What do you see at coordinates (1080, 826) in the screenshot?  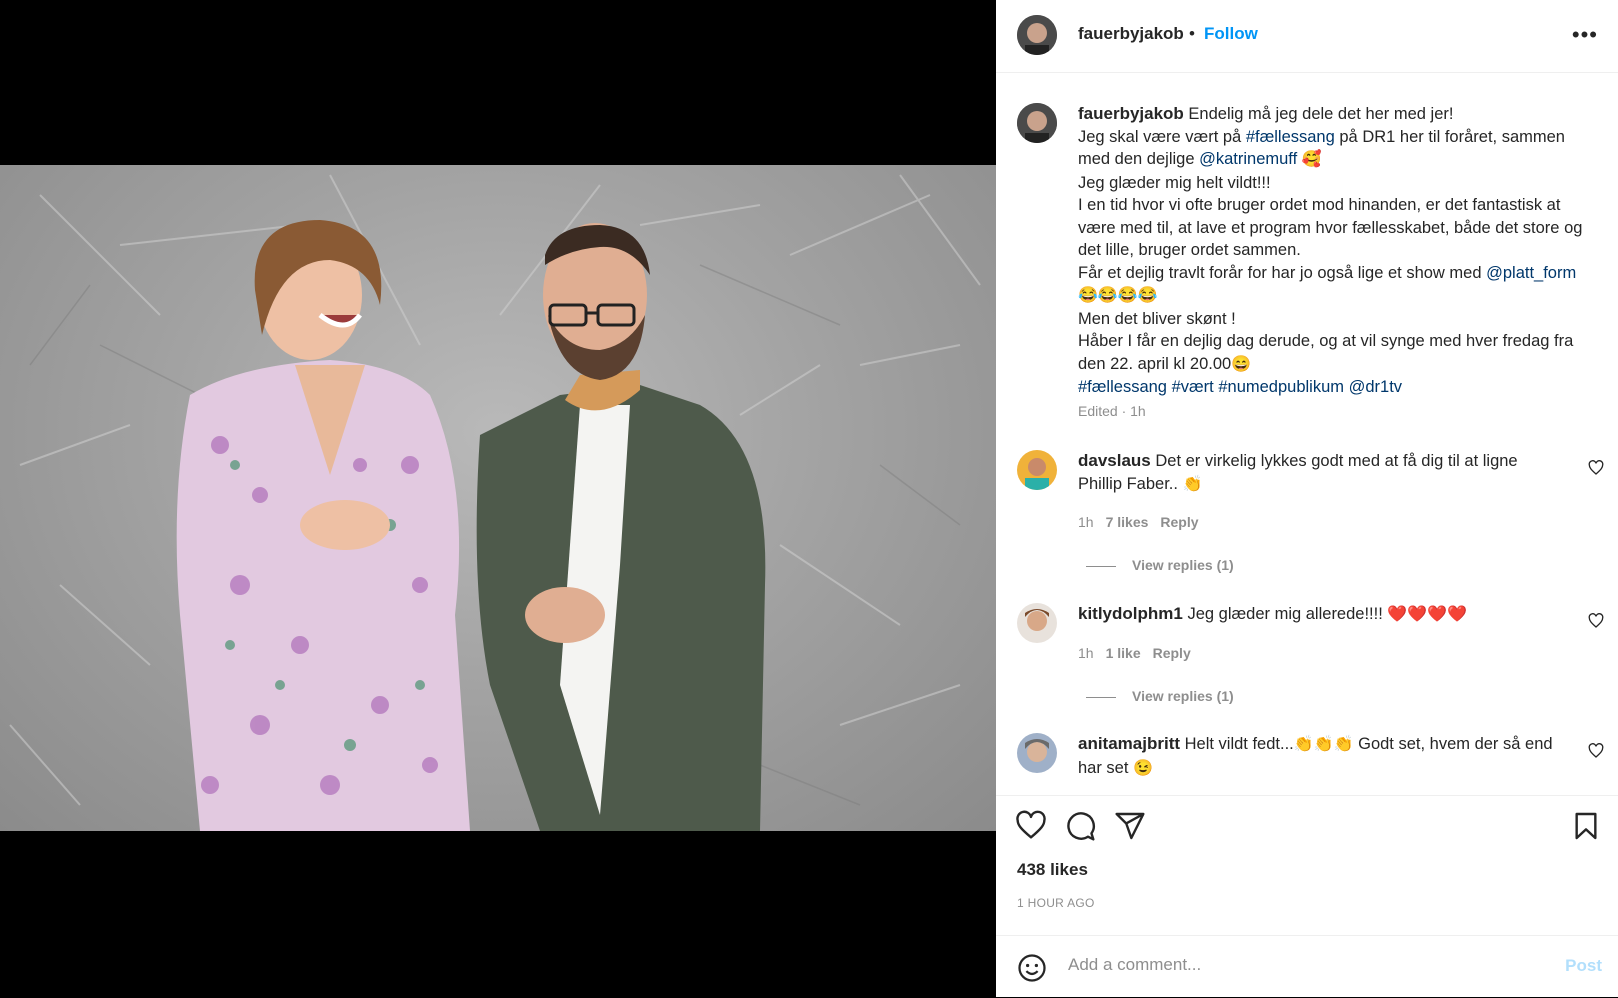 I see `comment-icon` at bounding box center [1080, 826].